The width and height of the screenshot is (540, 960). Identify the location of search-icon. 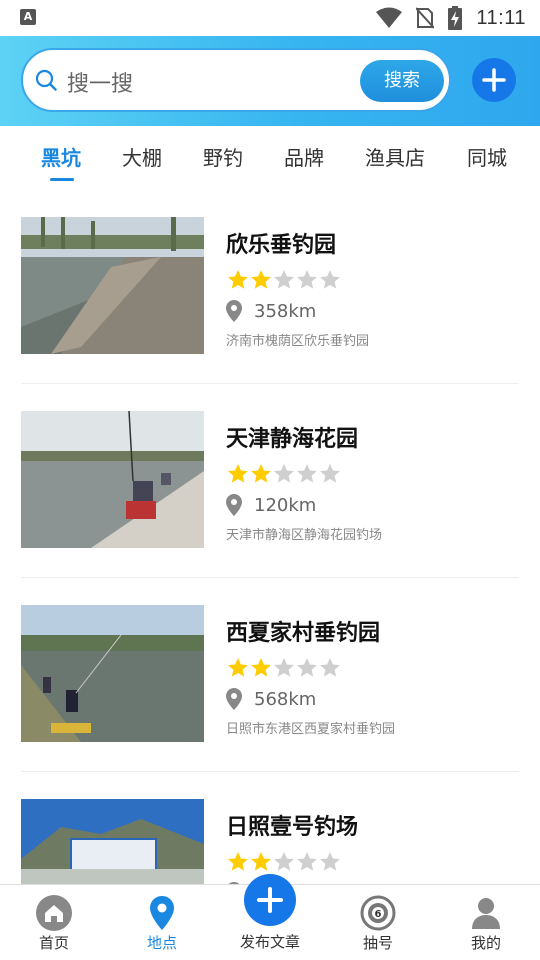
(46, 80).